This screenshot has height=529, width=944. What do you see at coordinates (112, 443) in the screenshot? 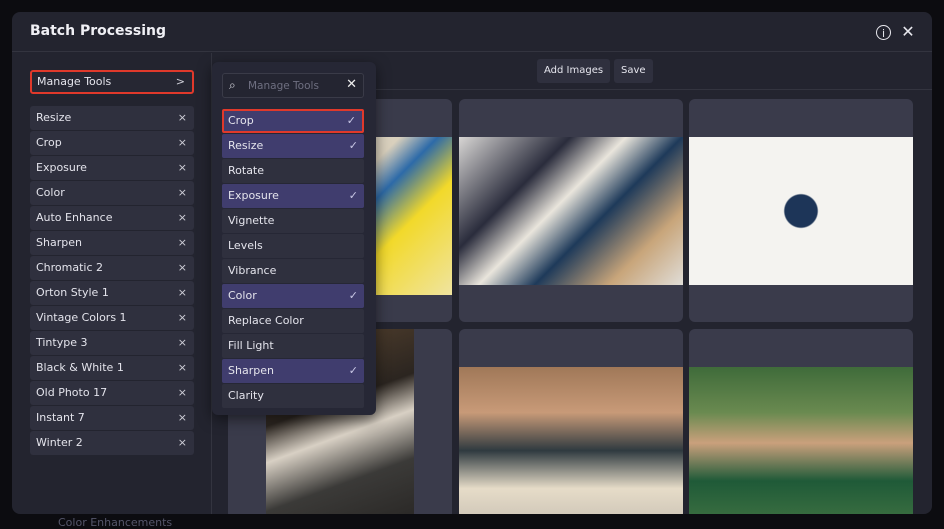
I see `applied-tool-item: Winter 2 ×` at bounding box center [112, 443].